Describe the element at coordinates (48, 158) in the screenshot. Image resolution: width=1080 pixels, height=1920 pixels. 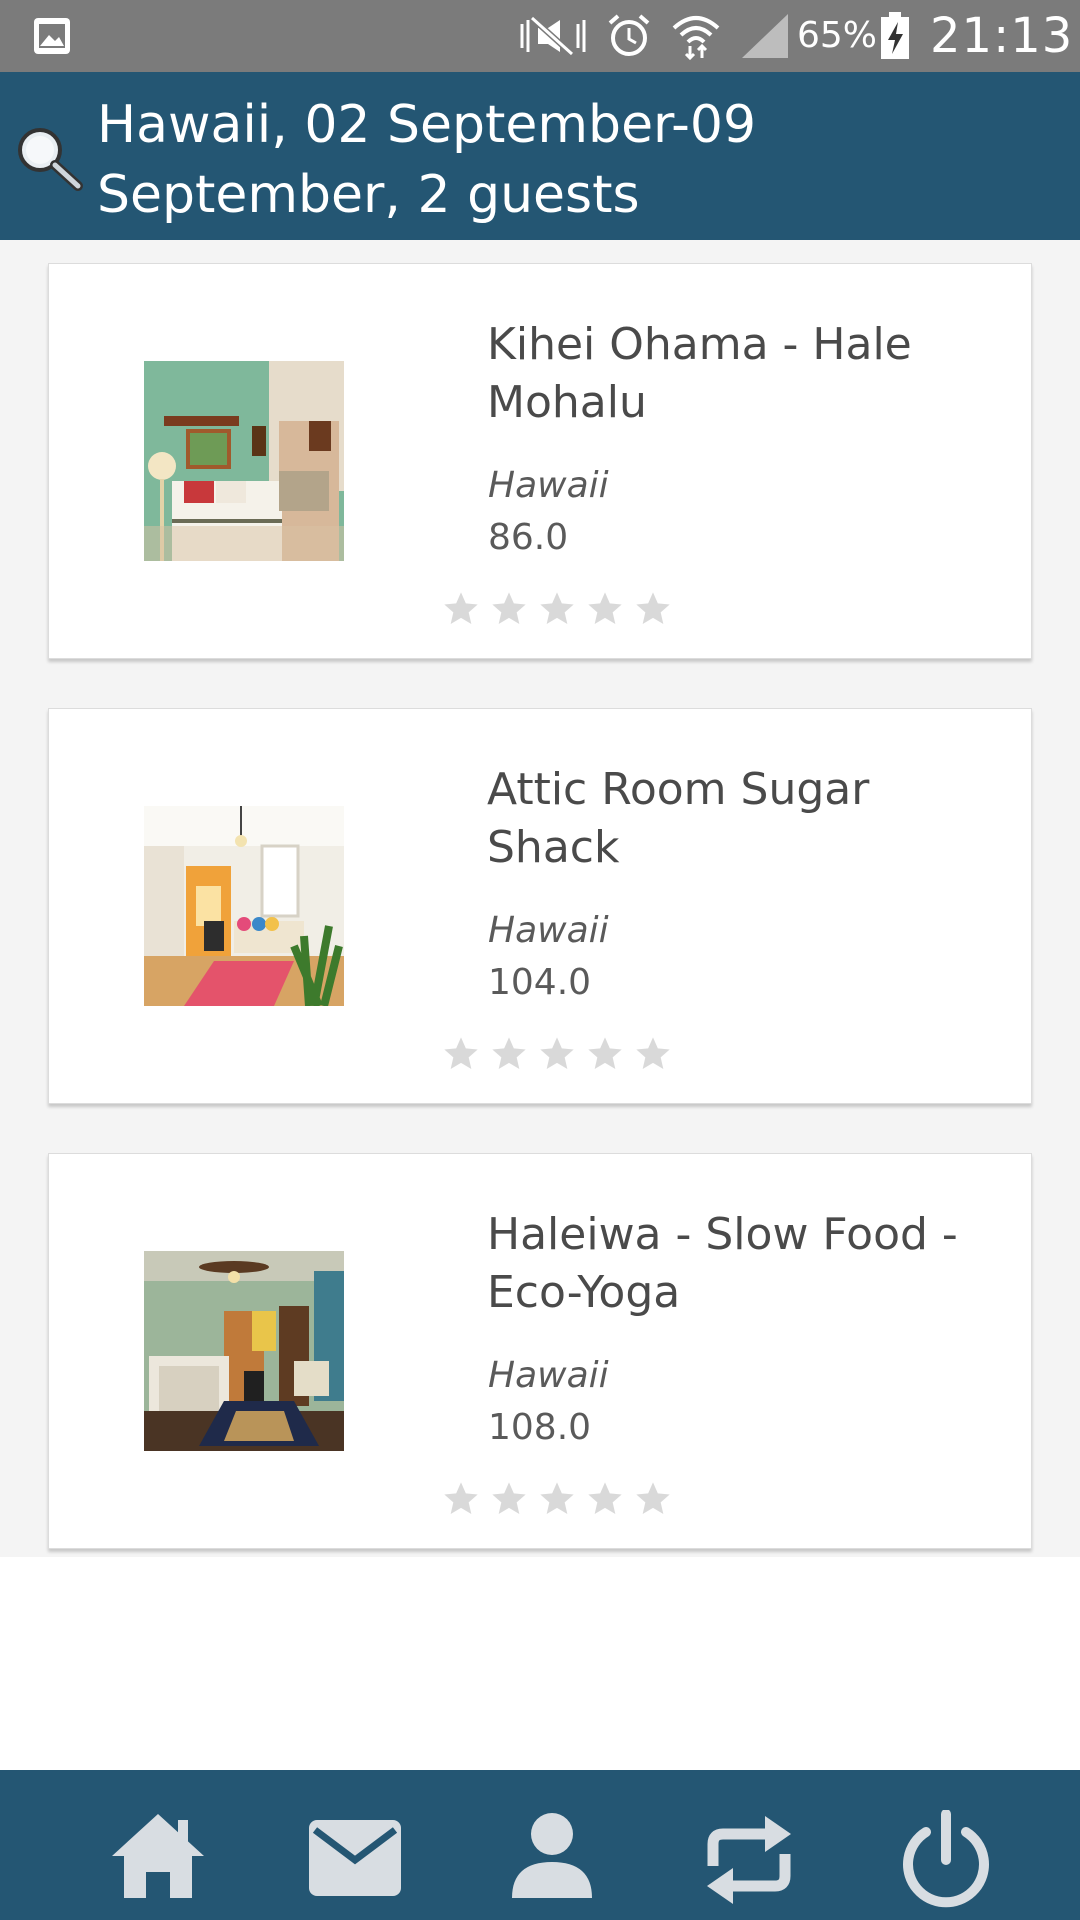
I see `search-icon` at that location.